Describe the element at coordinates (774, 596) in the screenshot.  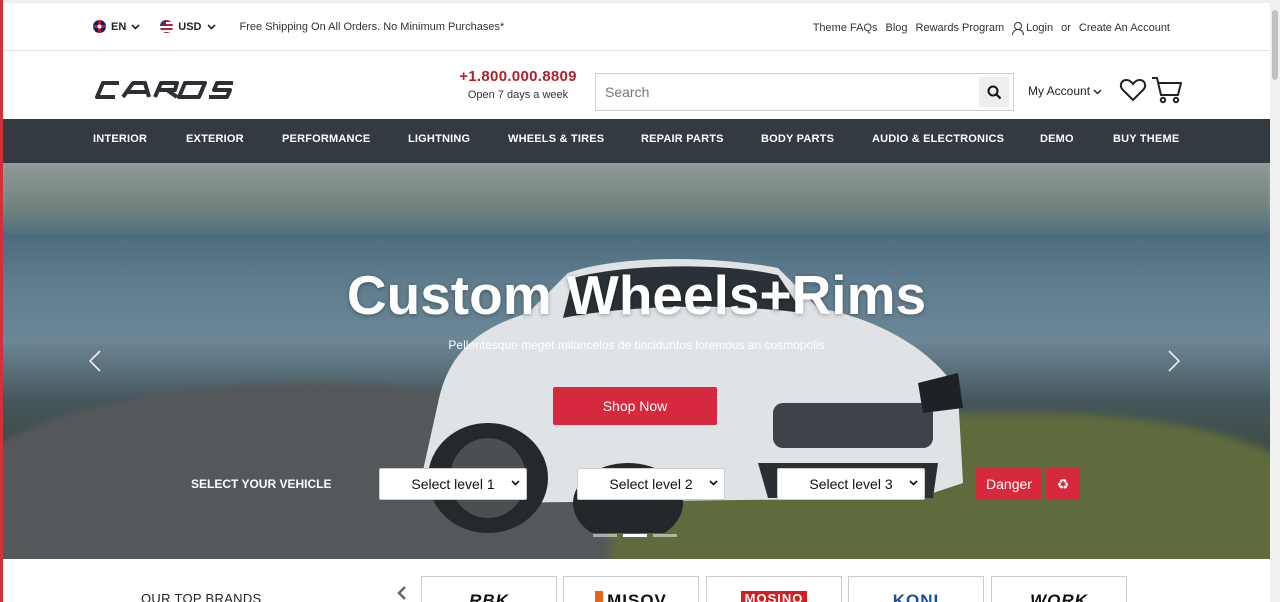
I see `brand-name: MOSINO` at that location.